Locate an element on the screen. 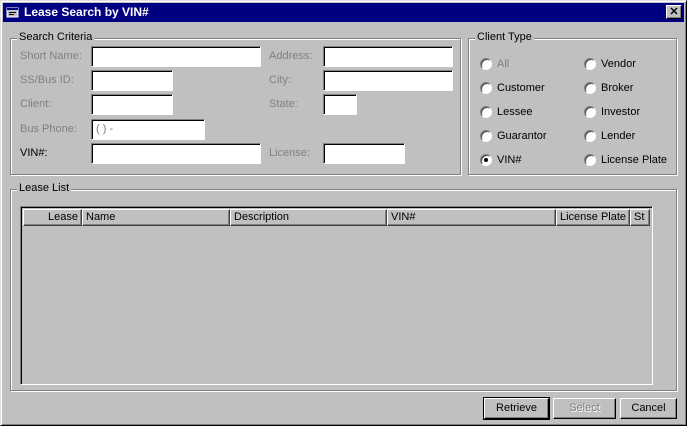  radio-label: Guarantor is located at coordinates (522, 136).